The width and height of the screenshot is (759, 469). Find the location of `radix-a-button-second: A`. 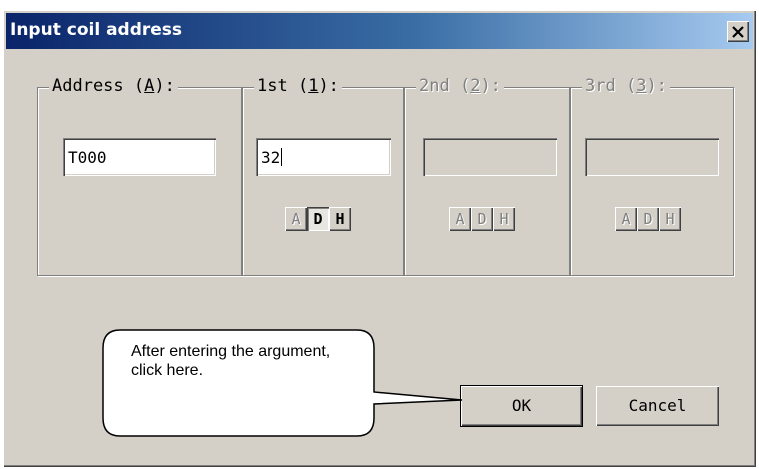

radix-a-button-second: A is located at coordinates (460, 219).